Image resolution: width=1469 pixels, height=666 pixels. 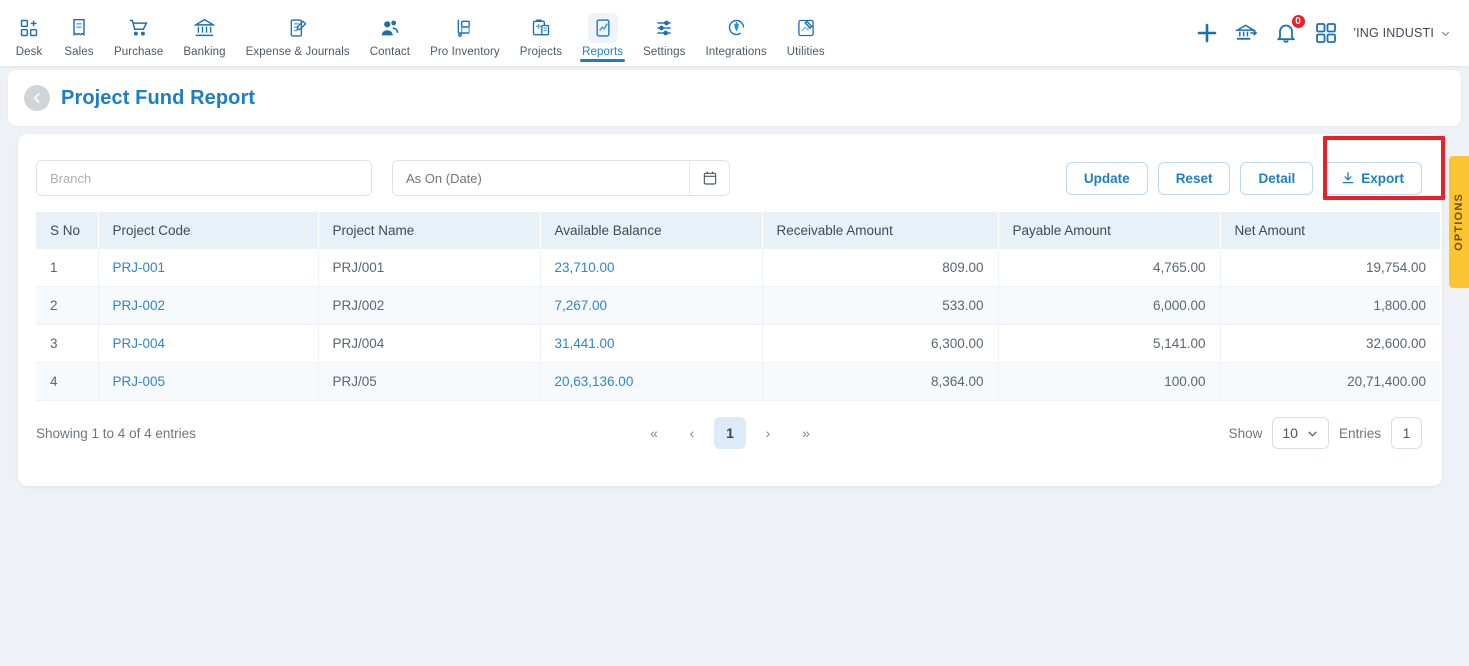 What do you see at coordinates (208, 381) in the screenshot?
I see `cell-project-code: PRJ-005` at bounding box center [208, 381].